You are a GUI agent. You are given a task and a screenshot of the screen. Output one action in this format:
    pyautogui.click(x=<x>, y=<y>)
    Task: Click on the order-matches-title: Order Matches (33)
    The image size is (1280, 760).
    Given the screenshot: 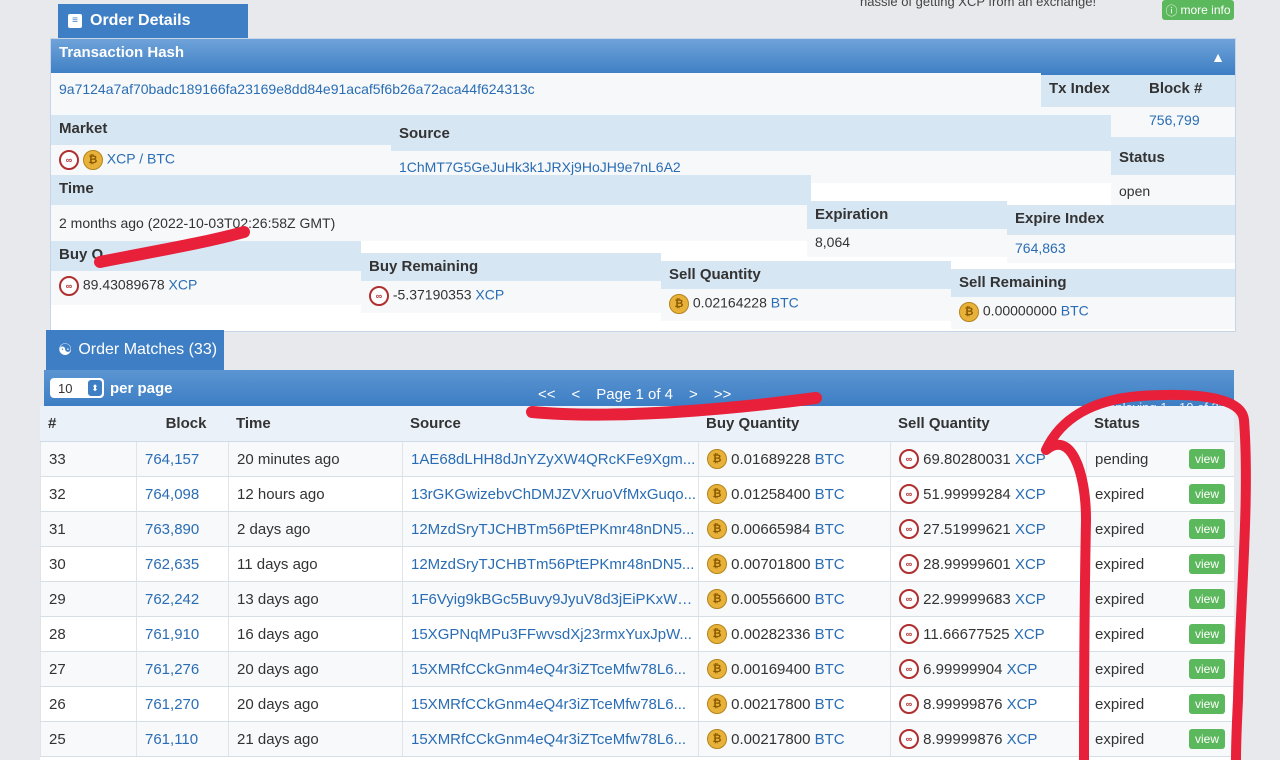 What is the action you would take?
    pyautogui.click(x=148, y=349)
    